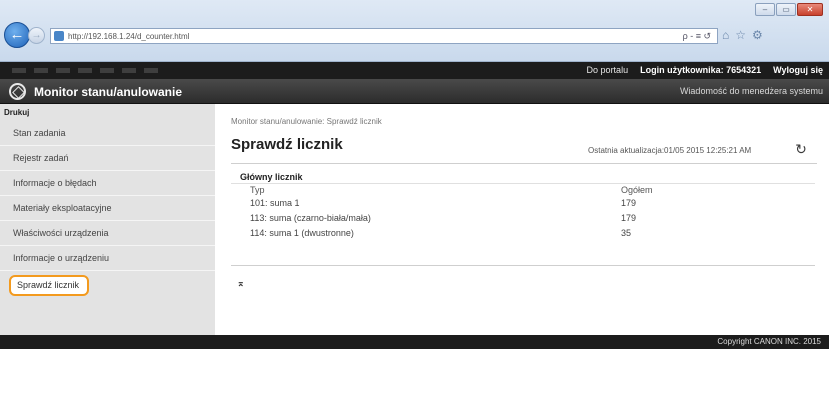  What do you see at coordinates (751, 91) in the screenshot?
I see `admin-message-link: Wiadomość do menedżera systemu` at bounding box center [751, 91].